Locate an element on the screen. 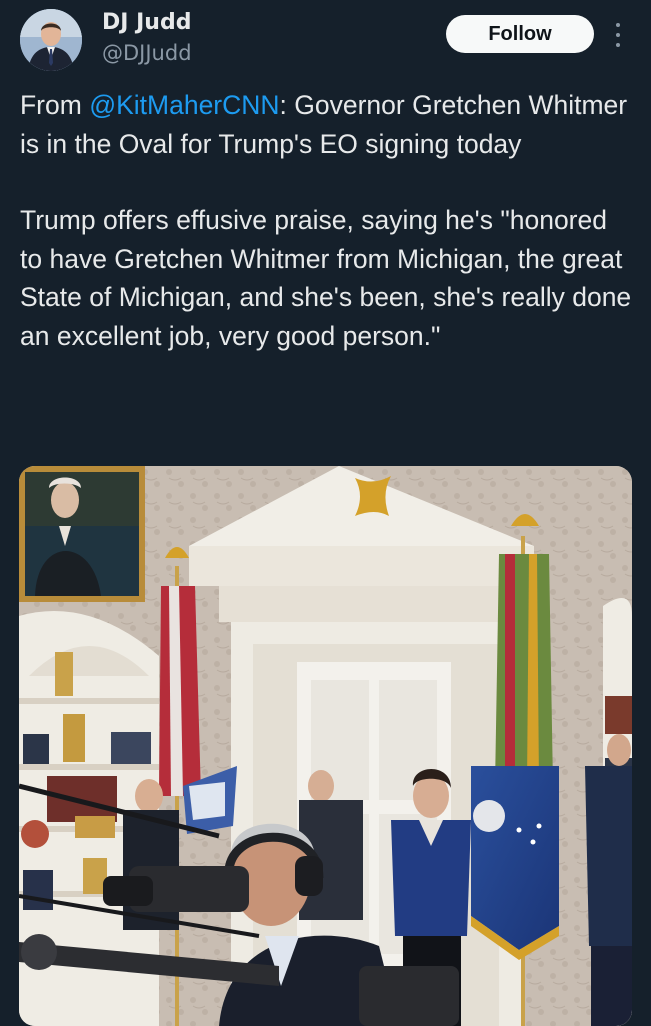 The height and width of the screenshot is (1026, 651). more-vertical-icon is located at coordinates (618, 35).